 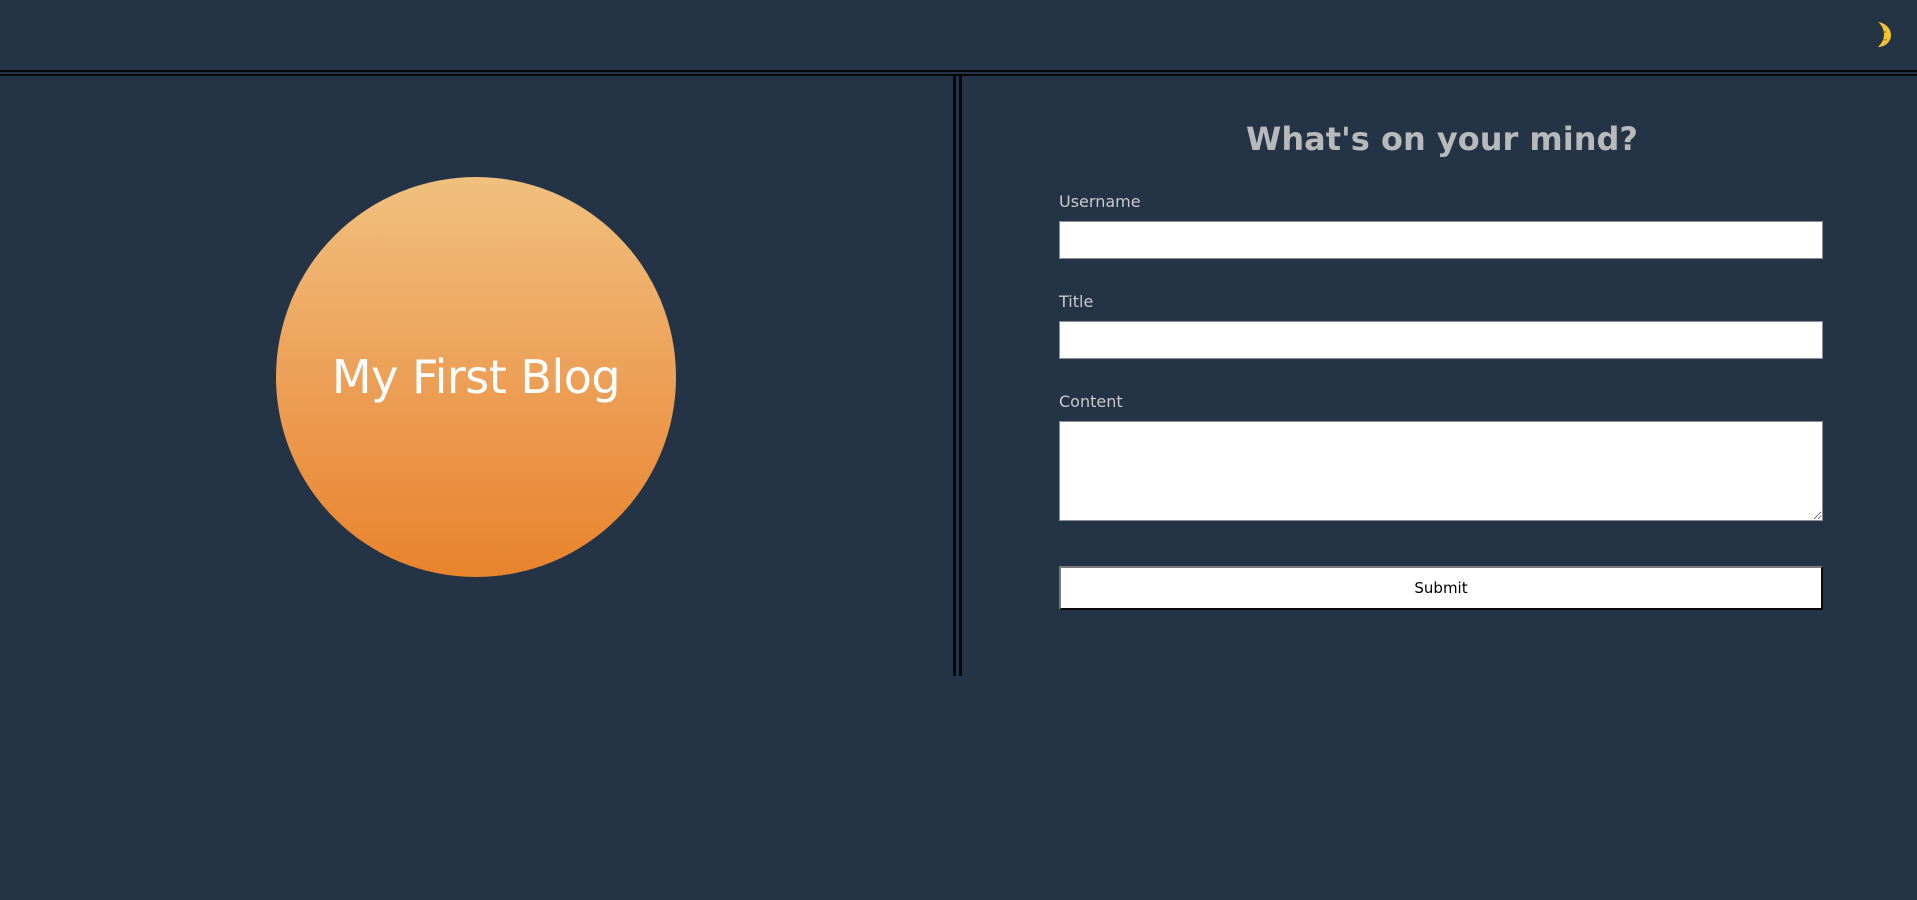 I want to click on content-textarea, so click(x=1441, y=471).